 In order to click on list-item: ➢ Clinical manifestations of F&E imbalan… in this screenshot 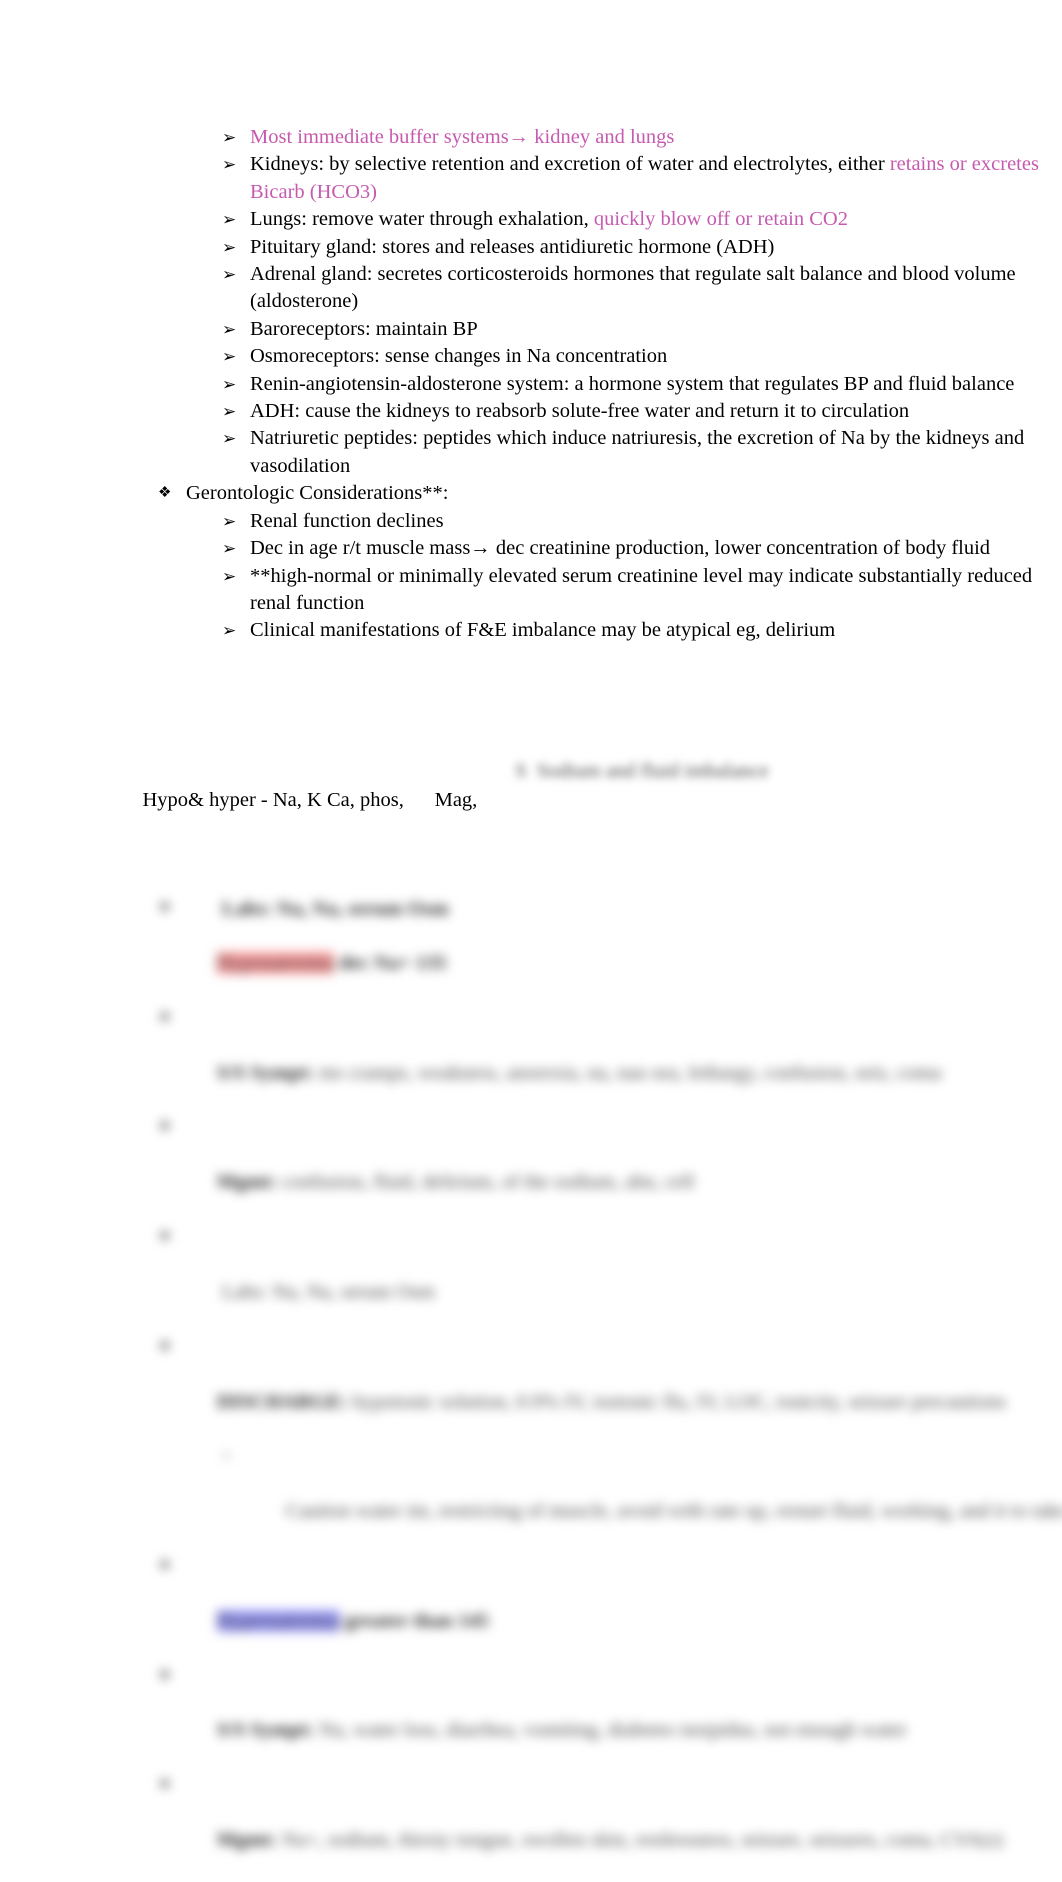, I will do `click(642, 630)`.